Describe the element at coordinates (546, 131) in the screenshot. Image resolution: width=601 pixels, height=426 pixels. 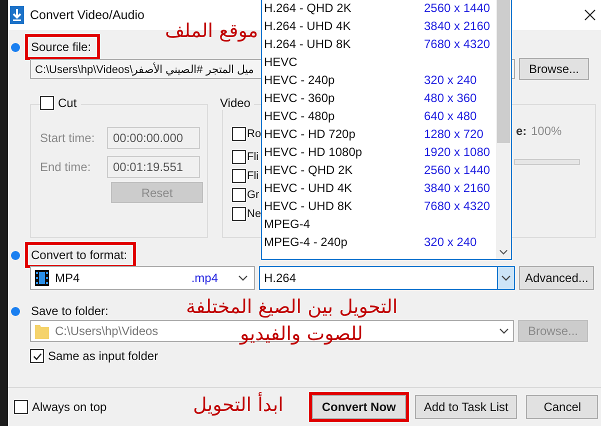
I see `setting-value: 100%` at that location.